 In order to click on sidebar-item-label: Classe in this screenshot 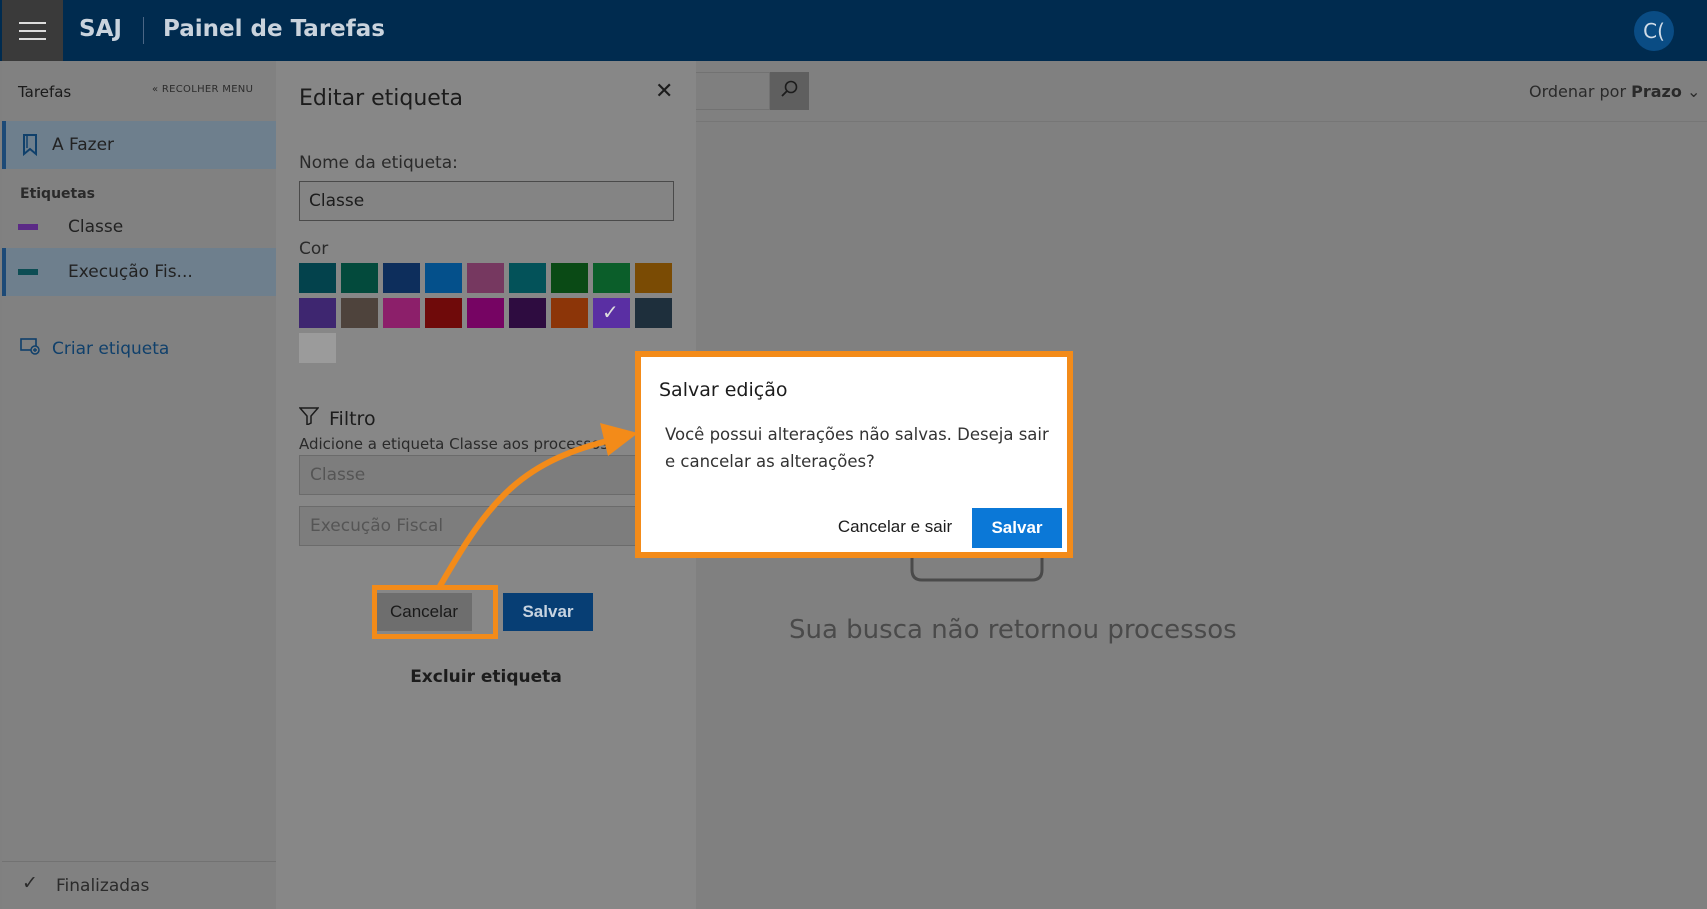, I will do `click(96, 227)`.